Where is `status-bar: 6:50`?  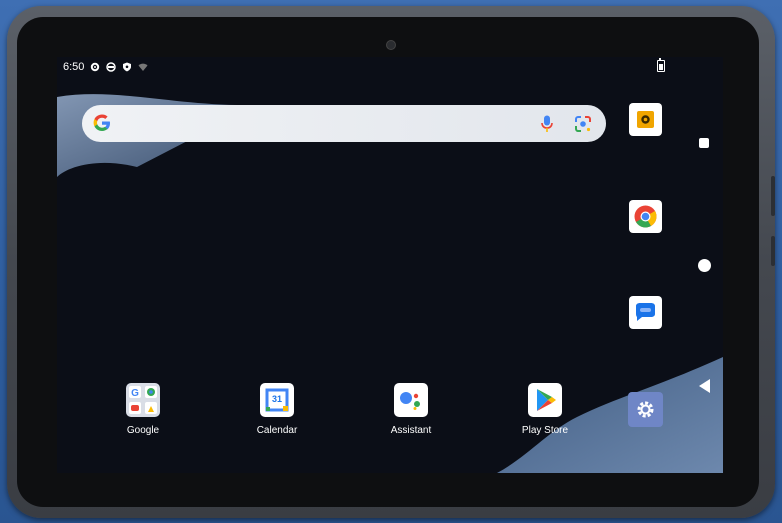
status-bar: 6:50 is located at coordinates (105, 67).